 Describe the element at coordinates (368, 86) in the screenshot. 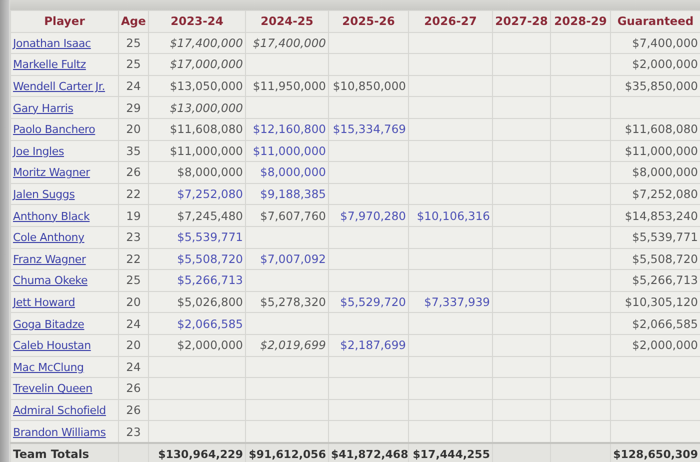

I see `salary-cell: $10,850,000` at that location.